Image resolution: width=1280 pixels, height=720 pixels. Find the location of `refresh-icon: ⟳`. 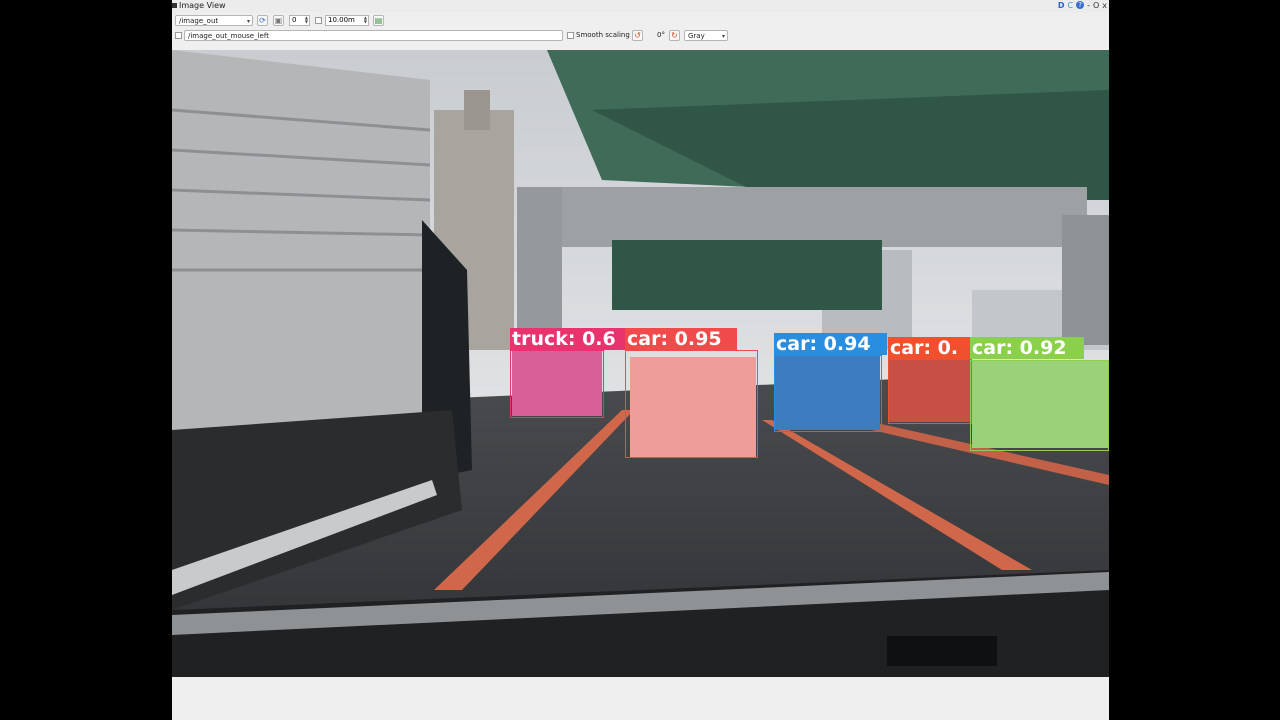

refresh-icon: ⟳ is located at coordinates (262, 20).